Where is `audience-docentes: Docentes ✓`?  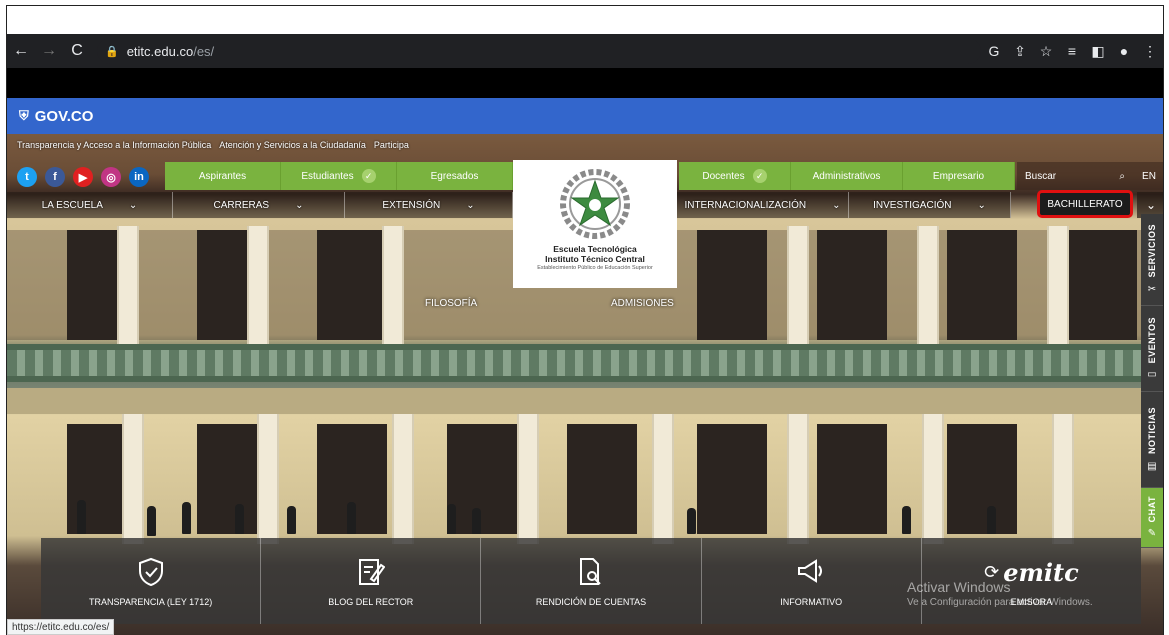
audience-docentes: Docentes ✓ is located at coordinates (735, 176).